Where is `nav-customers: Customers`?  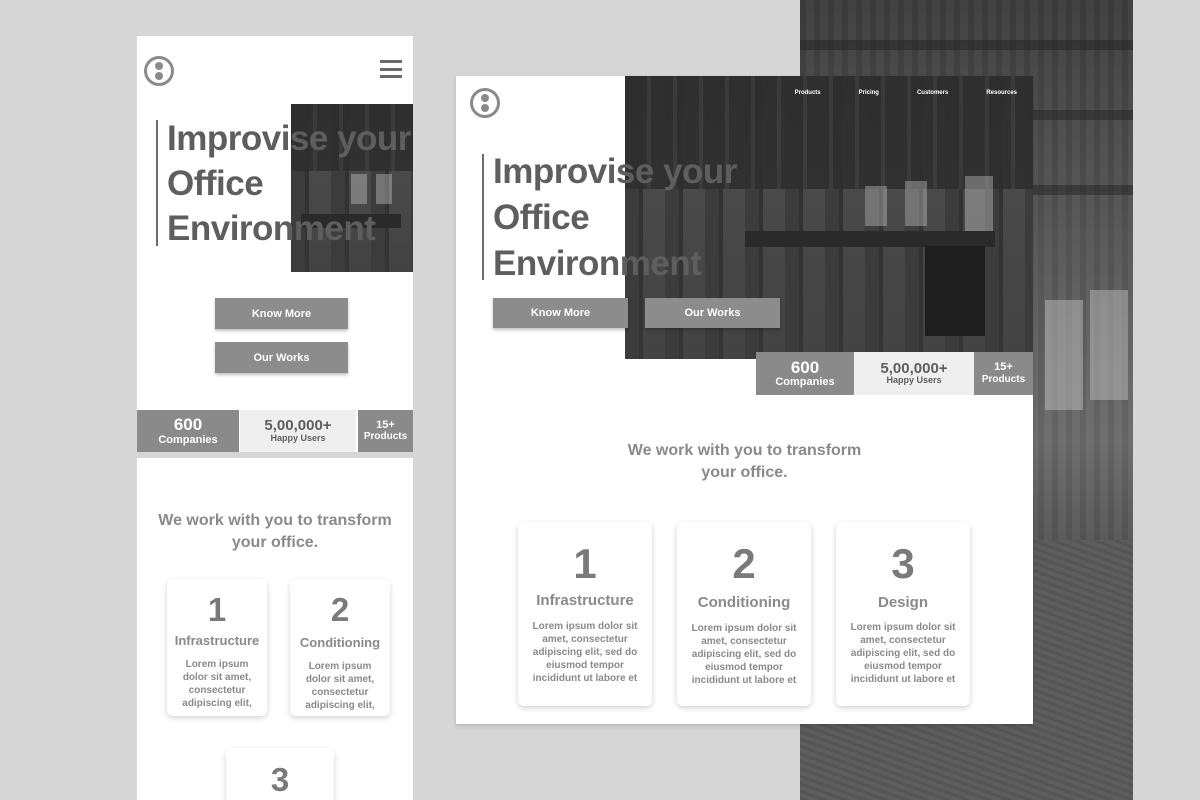 nav-customers: Customers is located at coordinates (932, 93).